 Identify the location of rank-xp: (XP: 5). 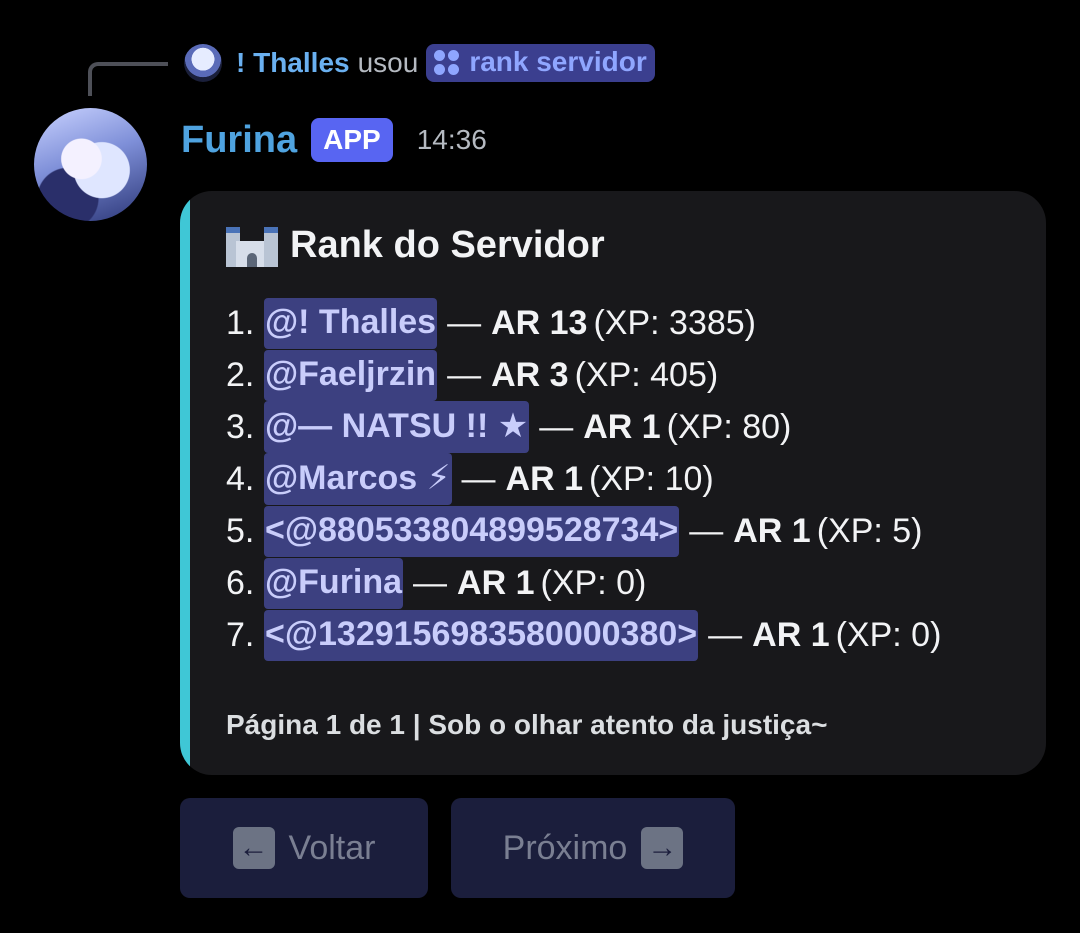
(869, 530).